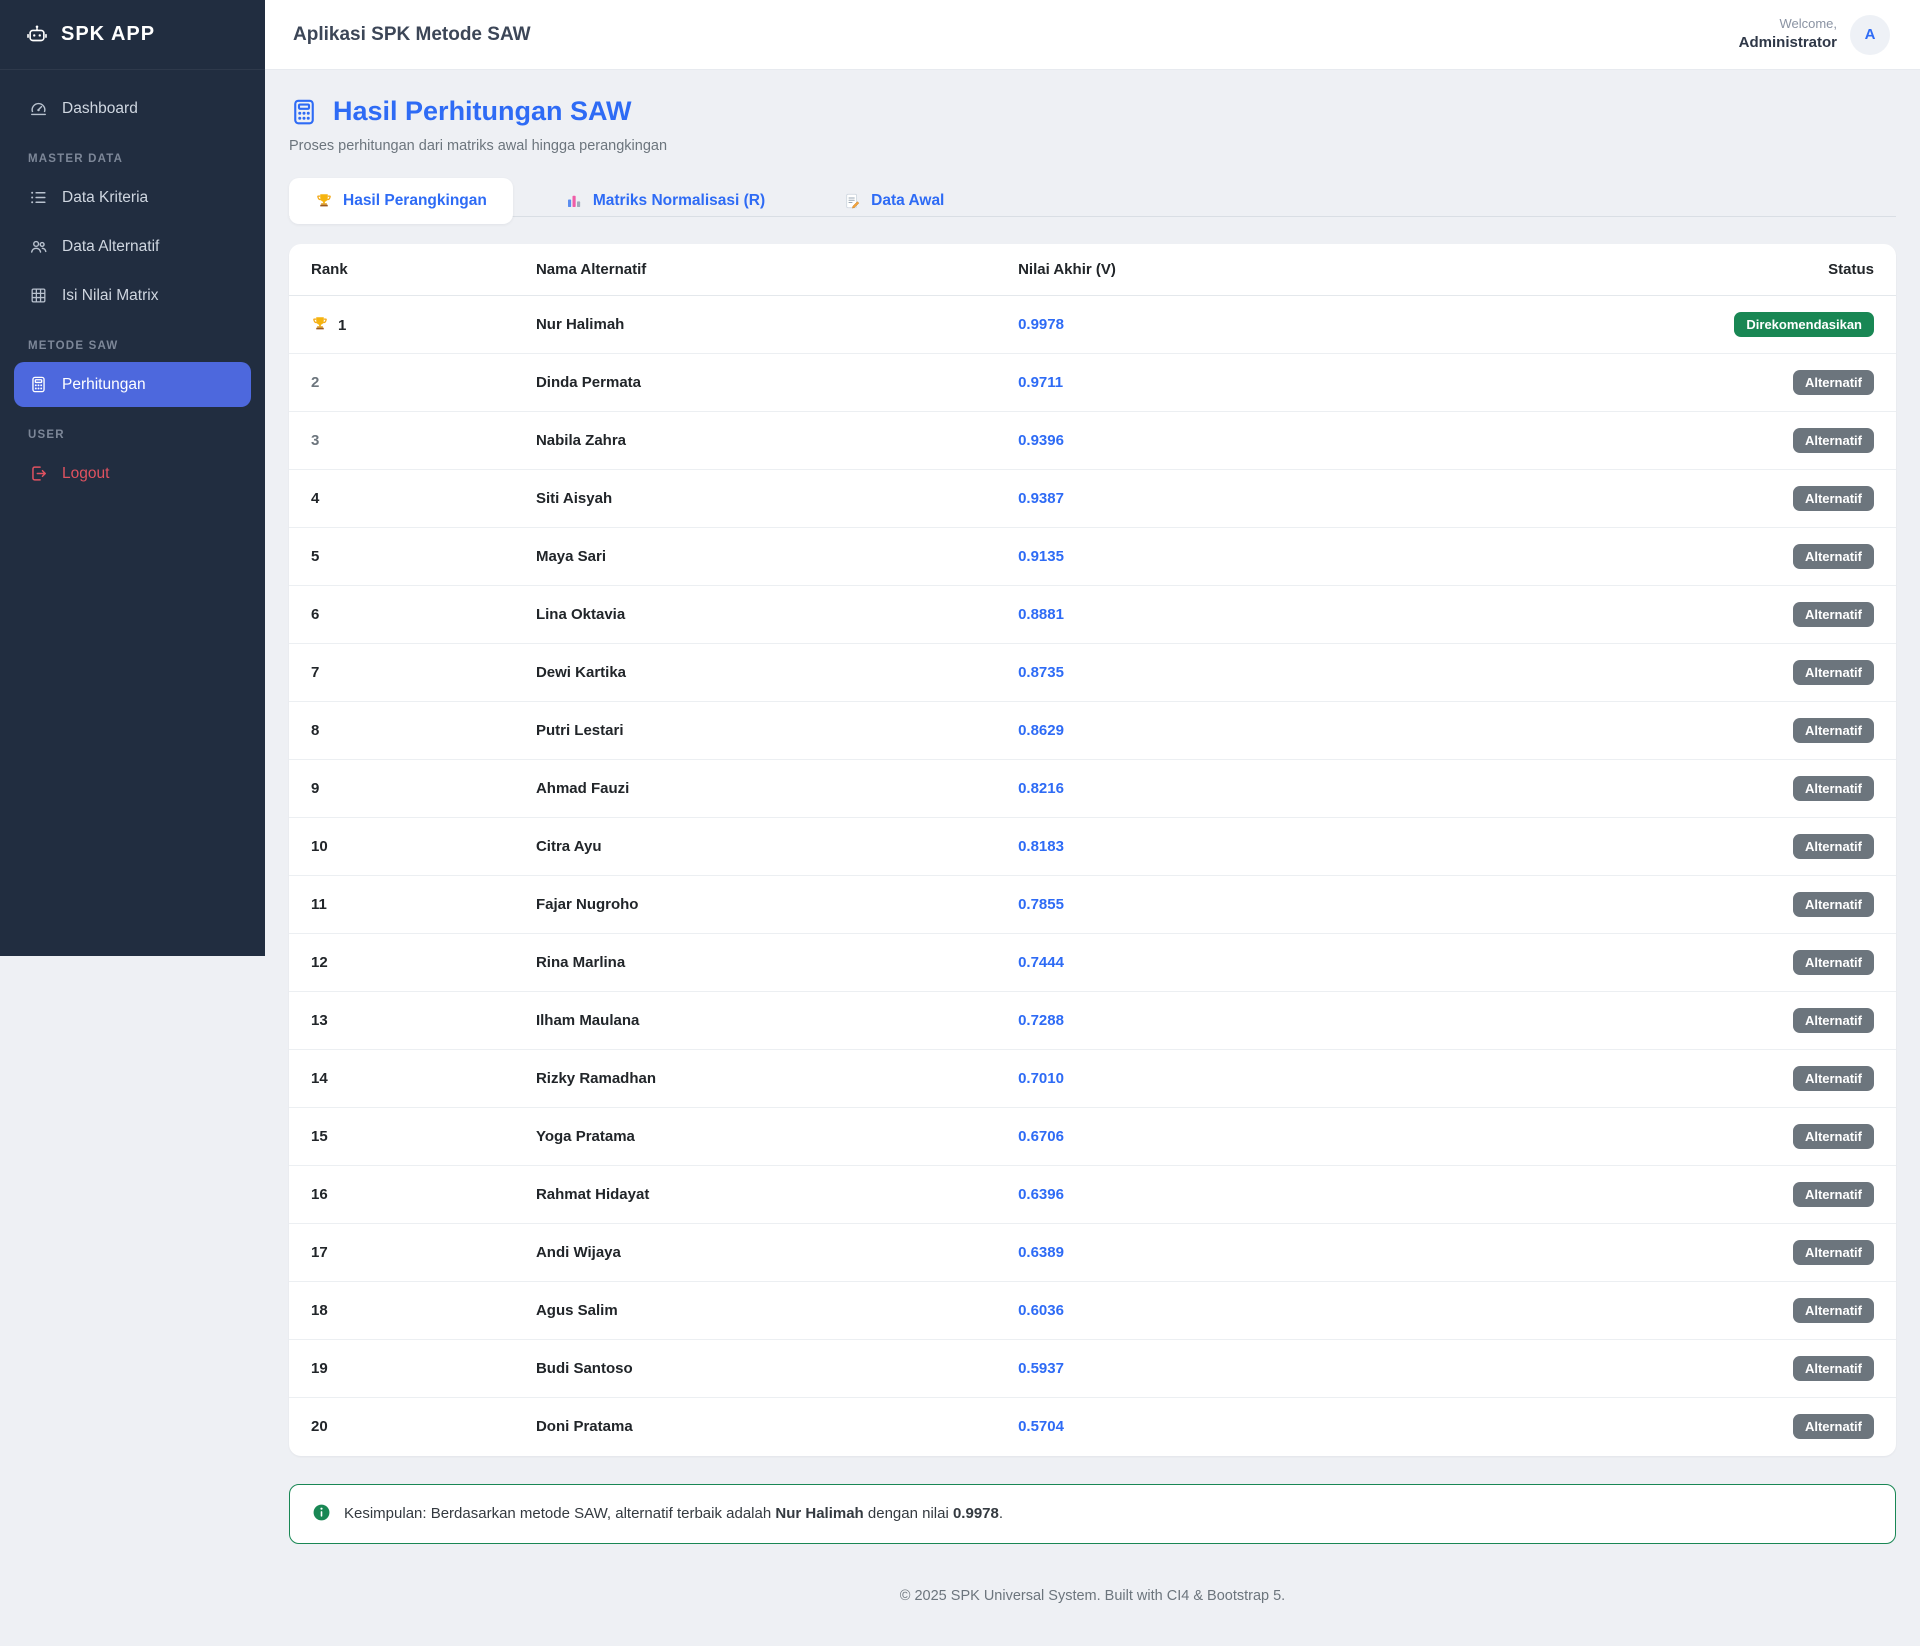  I want to click on value-cell: 0.7288, so click(1325, 1020).